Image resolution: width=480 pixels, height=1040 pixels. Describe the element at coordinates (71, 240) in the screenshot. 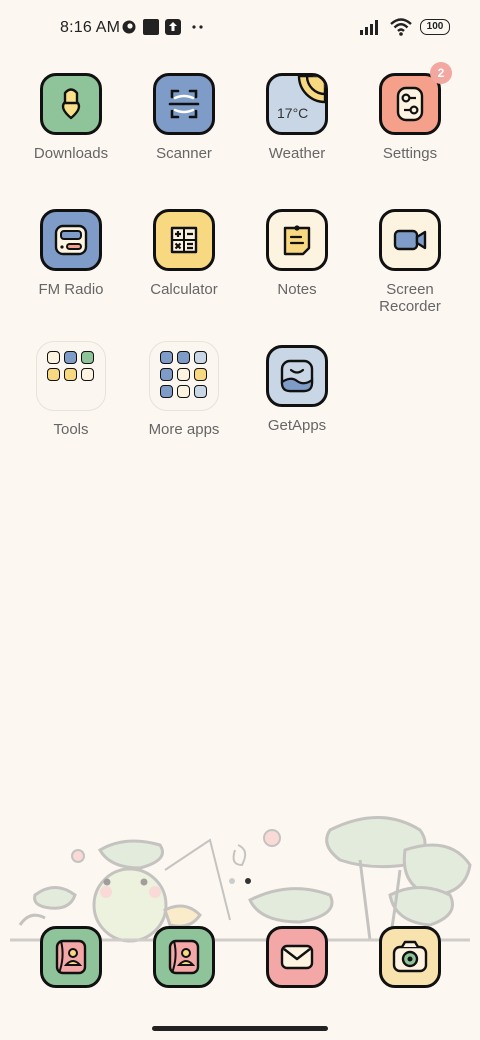

I see `radio-icon` at that location.